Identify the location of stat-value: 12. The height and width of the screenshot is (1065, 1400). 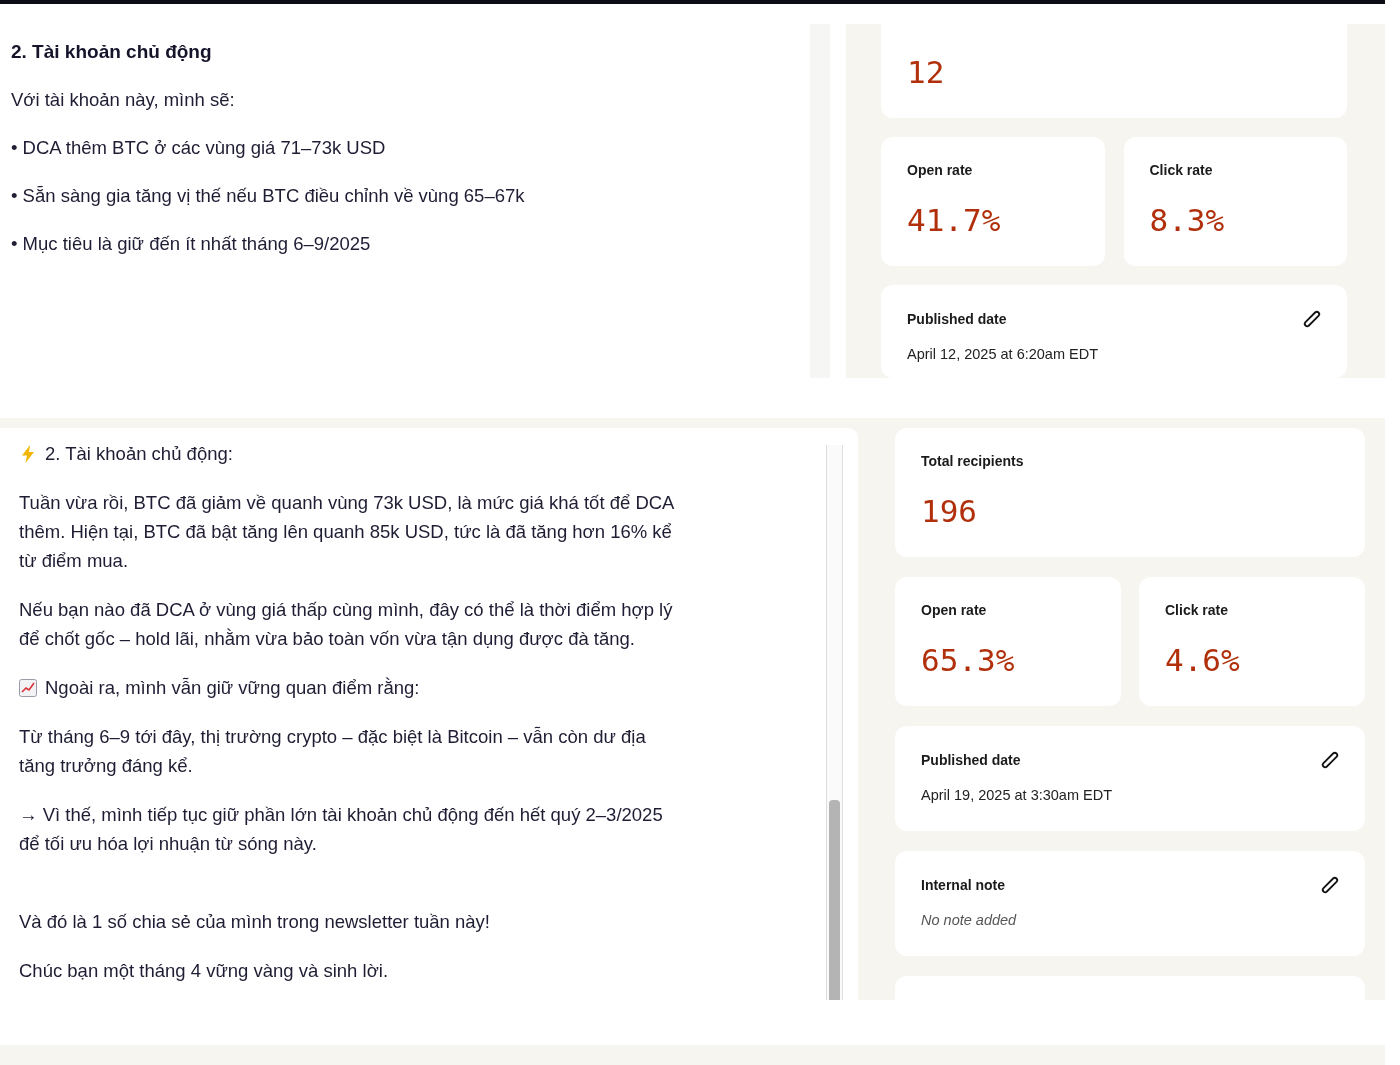
(926, 72).